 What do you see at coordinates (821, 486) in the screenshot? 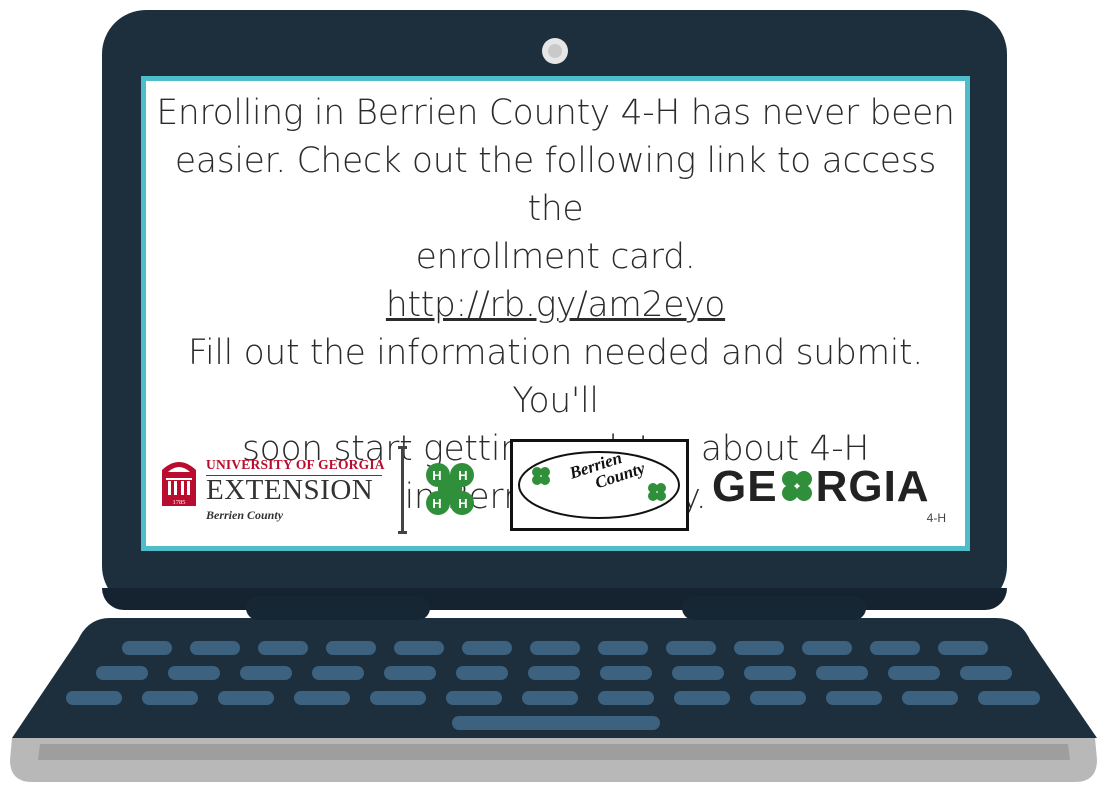
I see `georgia-wordmark: GE RGIA` at bounding box center [821, 486].